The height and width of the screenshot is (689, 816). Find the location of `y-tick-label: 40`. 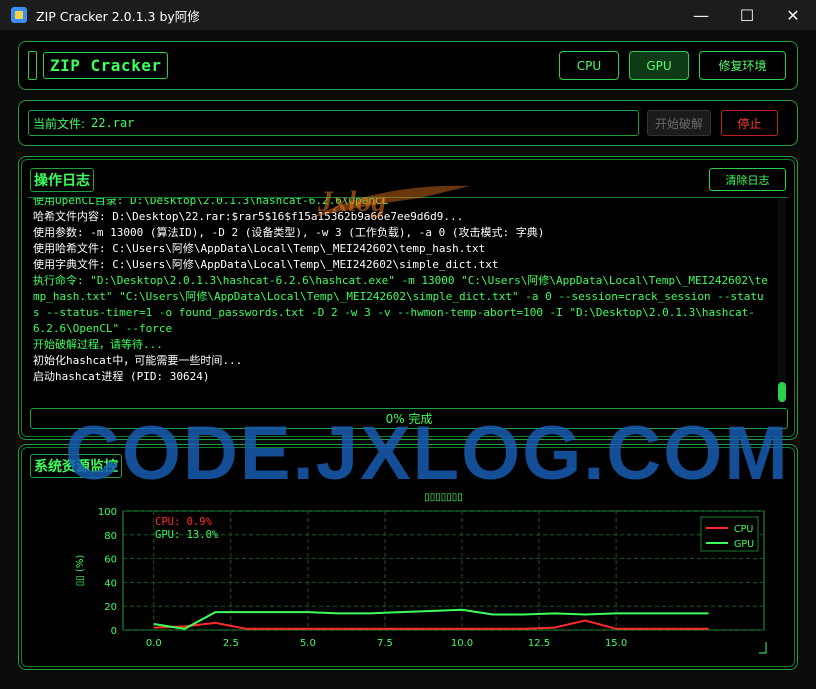

y-tick-label: 40 is located at coordinates (110, 583).